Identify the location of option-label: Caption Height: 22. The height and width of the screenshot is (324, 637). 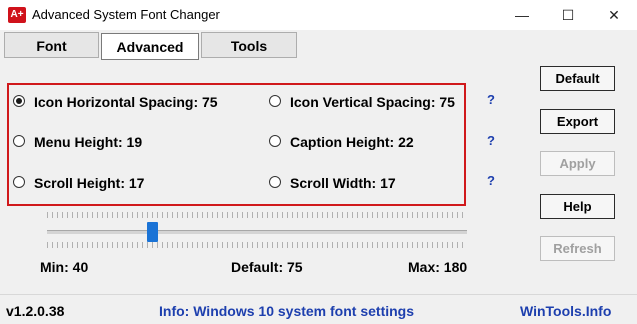
(352, 142).